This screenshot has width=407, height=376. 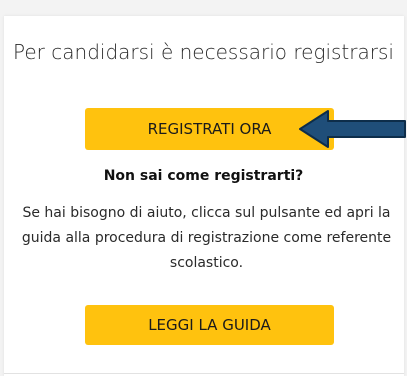 I want to click on read-guide-button: LEGGI LA GUIDA, so click(x=209, y=325).